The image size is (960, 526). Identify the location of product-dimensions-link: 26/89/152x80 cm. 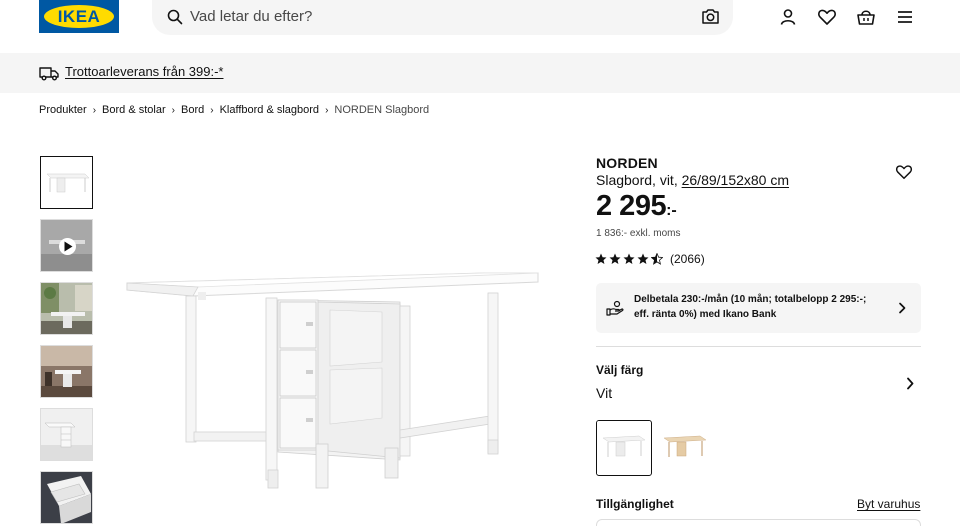
(735, 180).